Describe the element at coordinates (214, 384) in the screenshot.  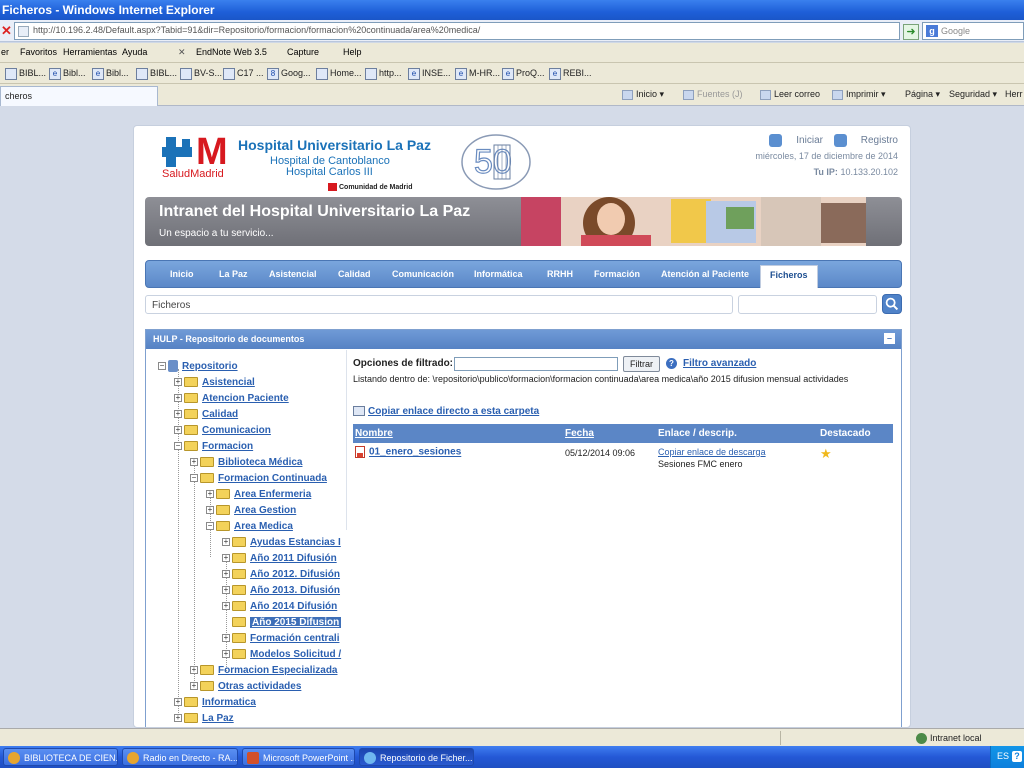
I see `tree-item: + Asistencial` at that location.